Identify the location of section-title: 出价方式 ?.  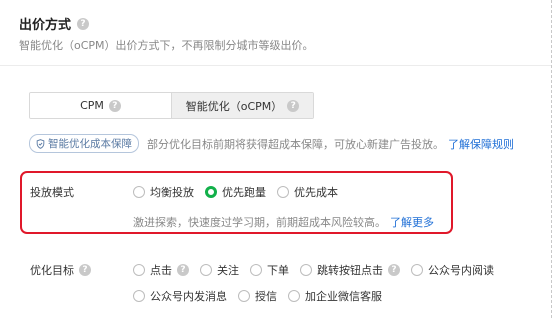
(54, 23).